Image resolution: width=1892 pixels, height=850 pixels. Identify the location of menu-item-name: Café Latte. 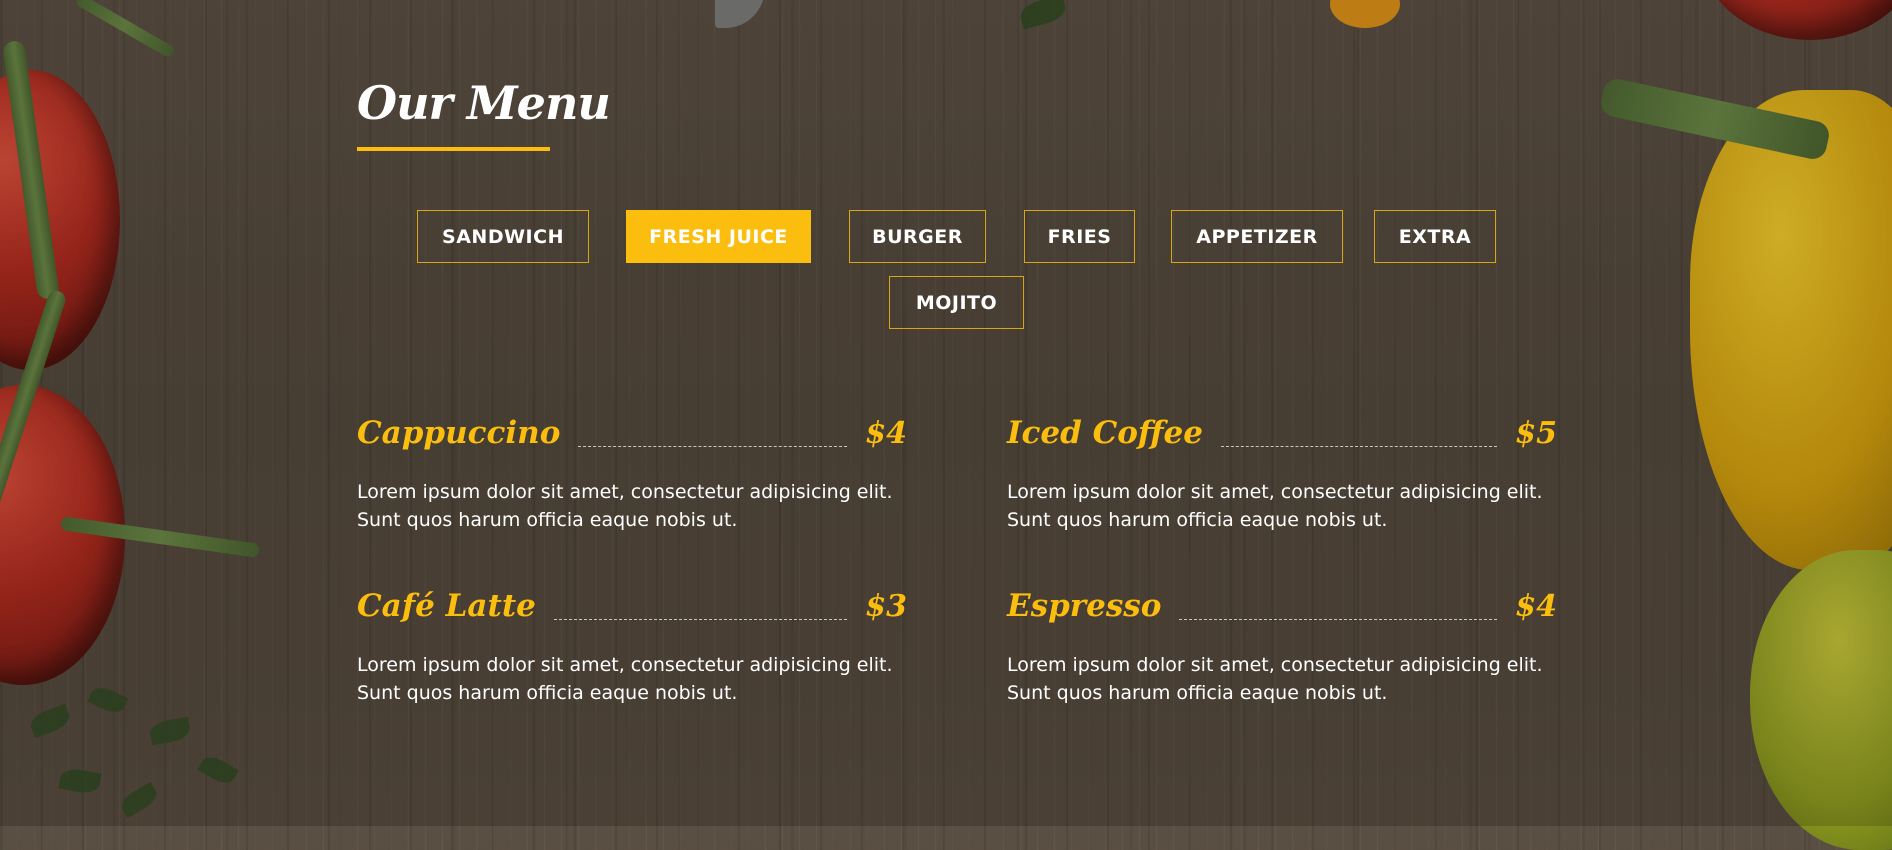
(446, 606).